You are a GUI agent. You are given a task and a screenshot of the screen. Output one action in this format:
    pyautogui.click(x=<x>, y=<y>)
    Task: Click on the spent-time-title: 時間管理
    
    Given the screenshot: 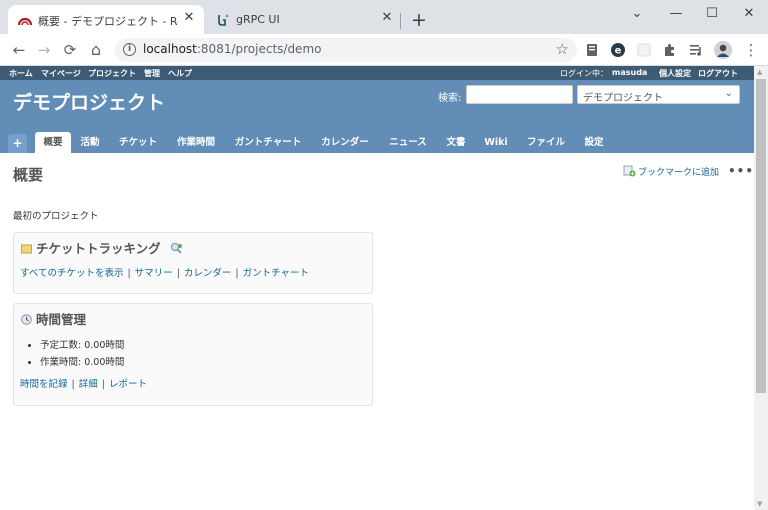 What is the action you would take?
    pyautogui.click(x=53, y=318)
    